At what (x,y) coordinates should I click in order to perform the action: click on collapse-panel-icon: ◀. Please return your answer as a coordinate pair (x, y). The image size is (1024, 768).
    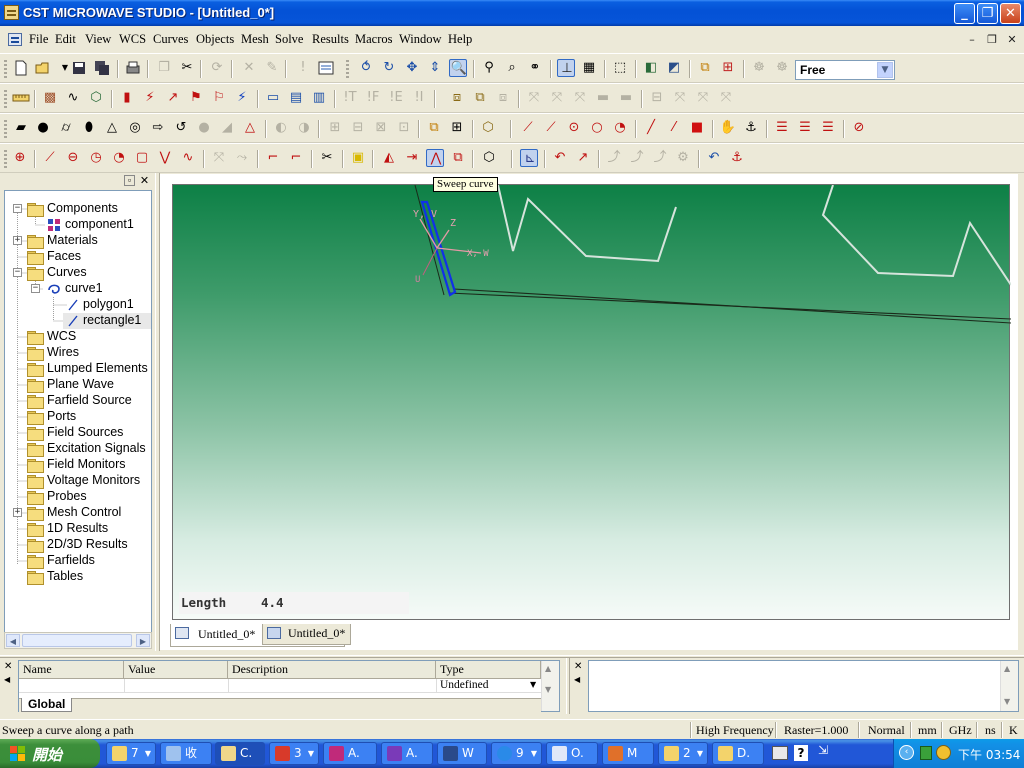
    Looking at the image, I should click on (577, 679).